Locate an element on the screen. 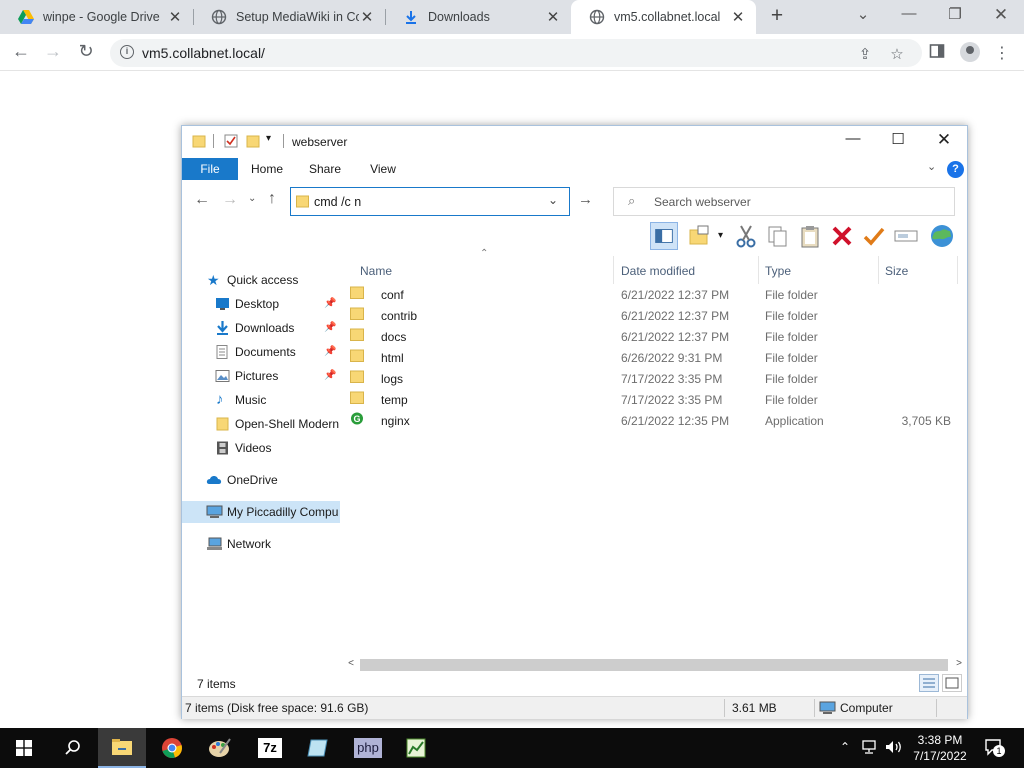  maximize-button: ☐ is located at coordinates (898, 141).